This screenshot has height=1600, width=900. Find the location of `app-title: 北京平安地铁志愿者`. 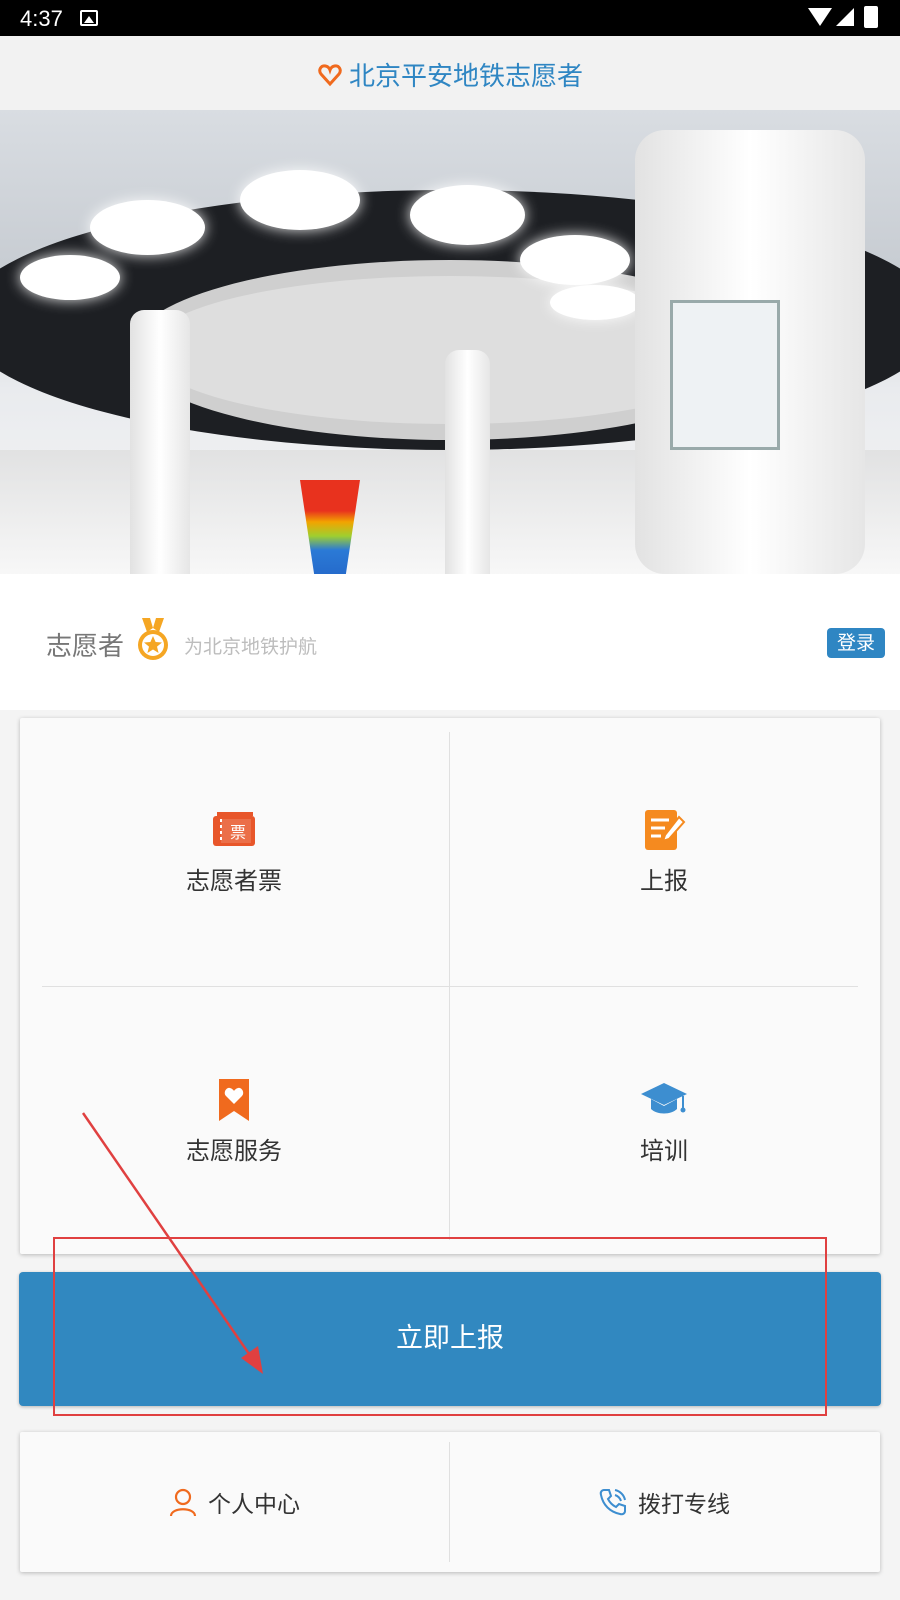

app-title: 北京平安地铁志愿者 is located at coordinates (450, 74).